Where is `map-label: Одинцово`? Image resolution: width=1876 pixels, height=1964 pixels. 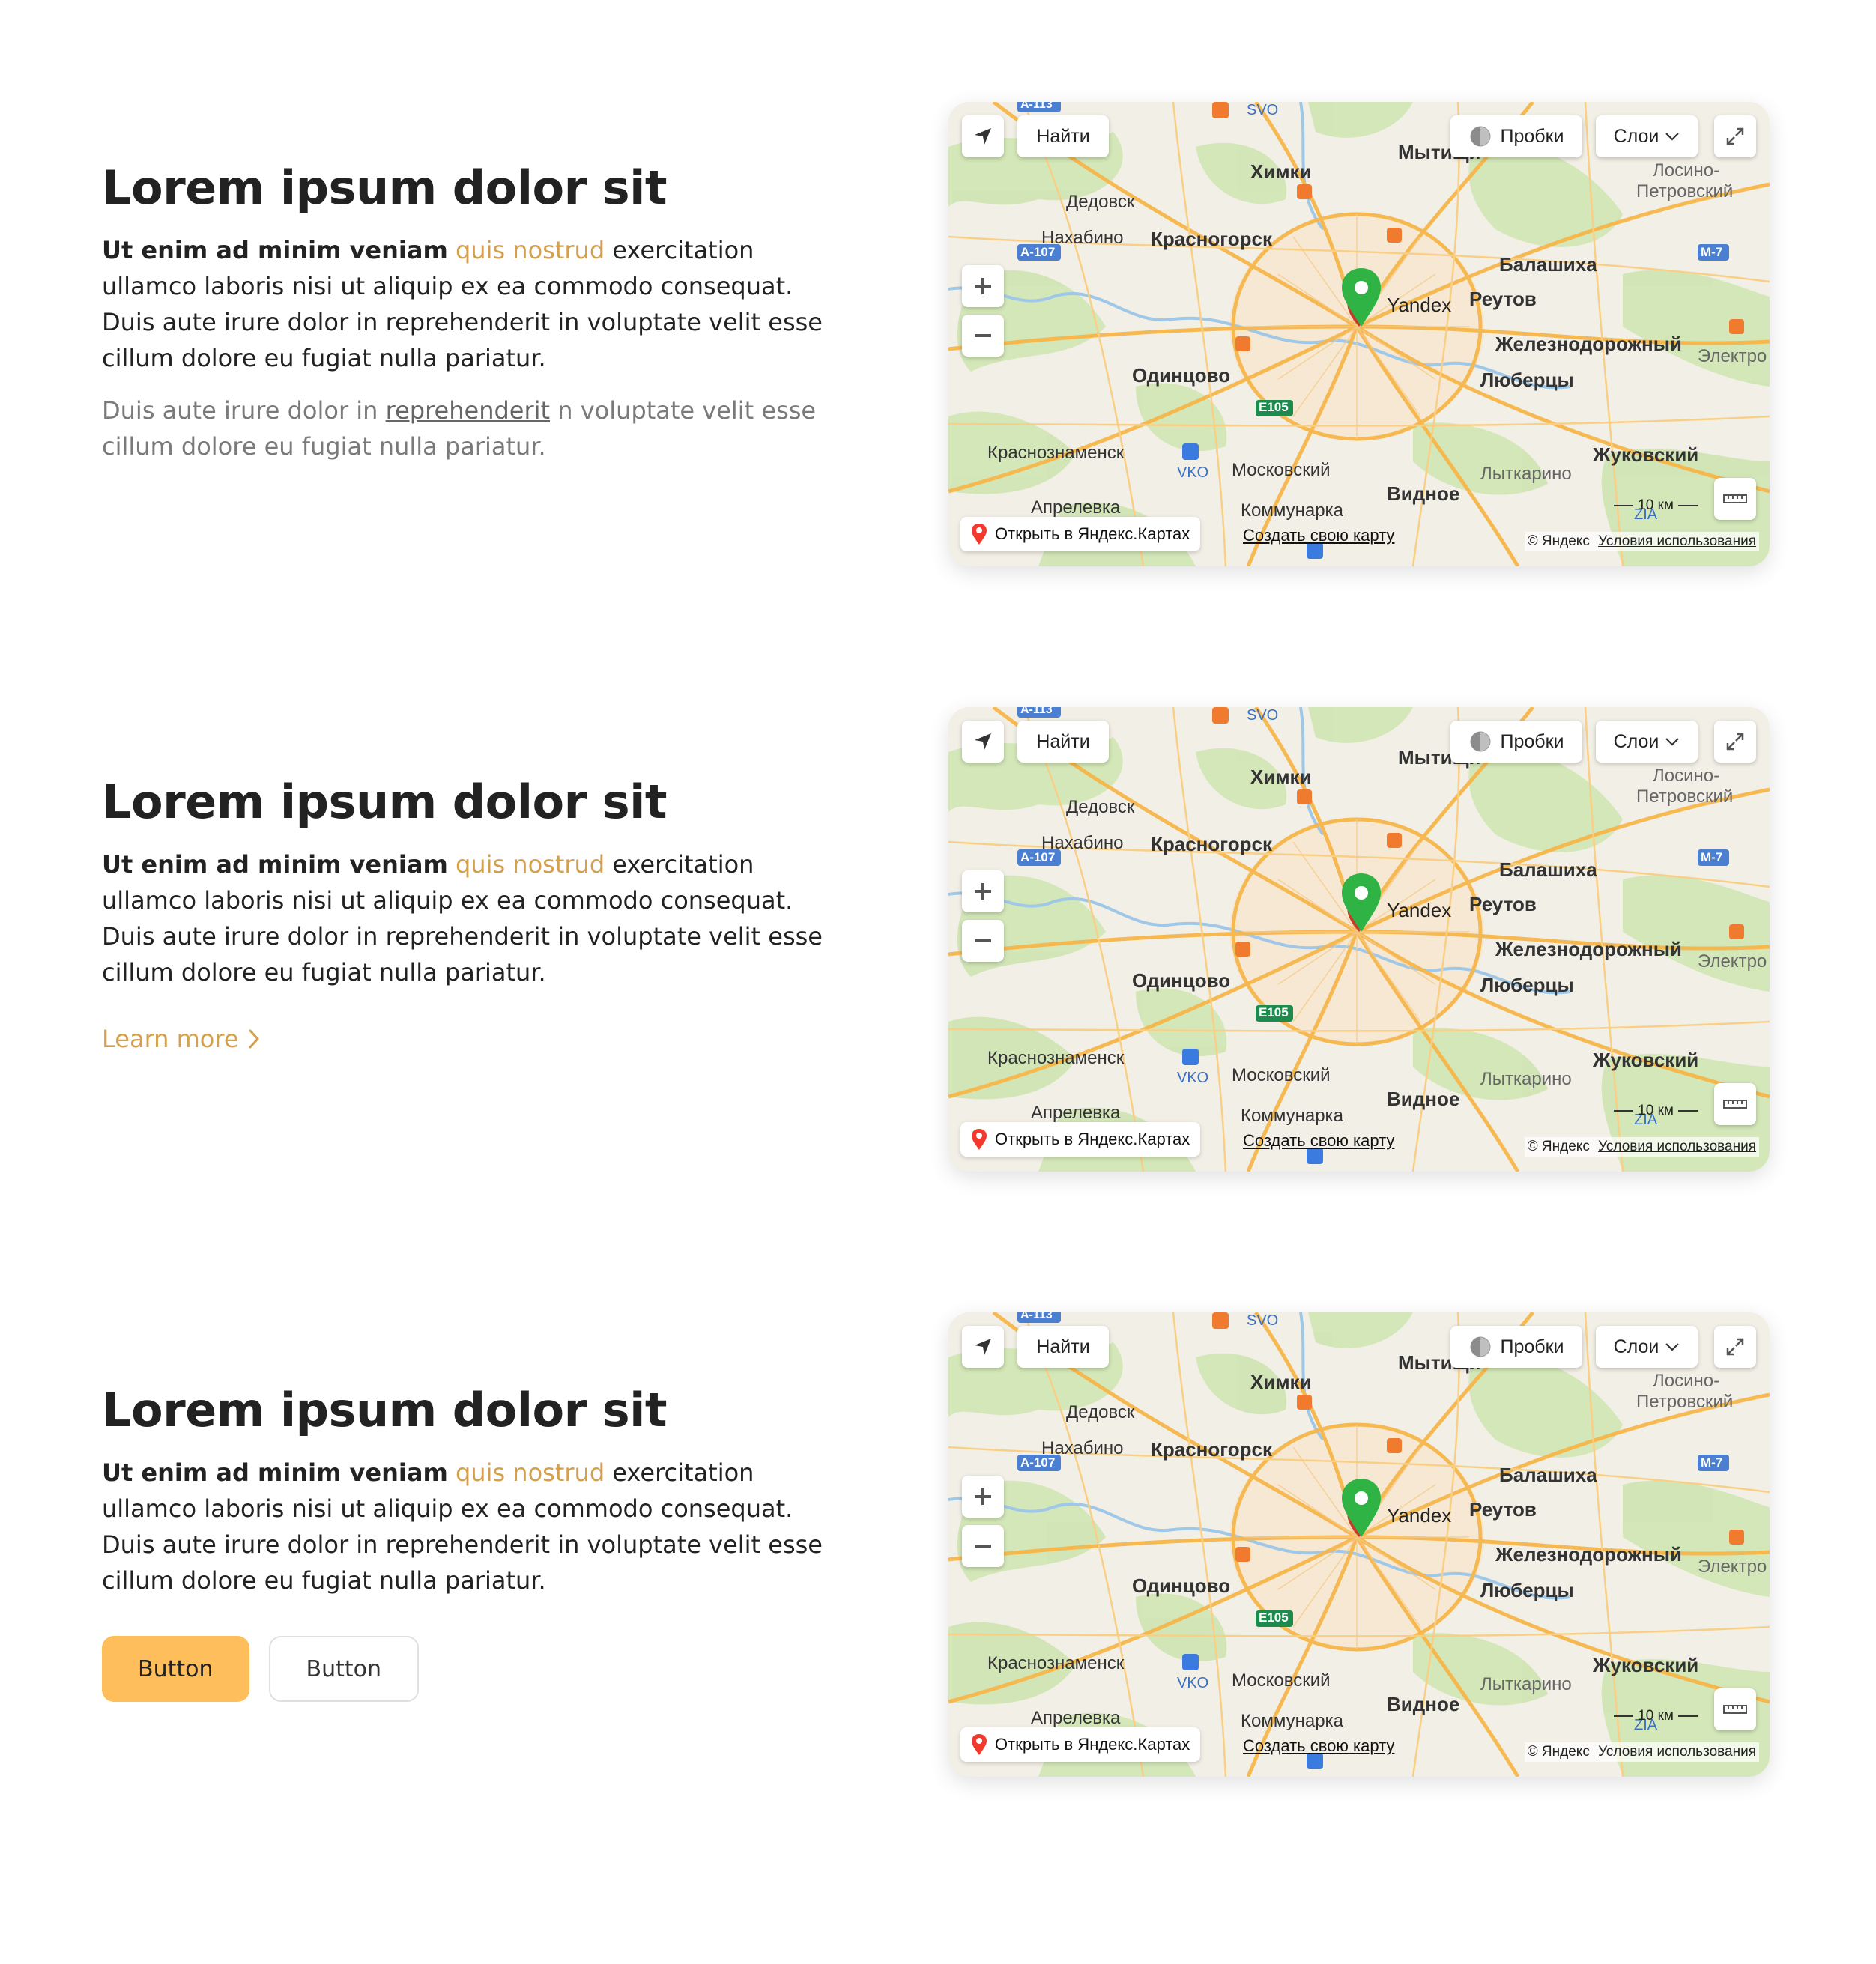
map-label: Одинцово is located at coordinates (1181, 375).